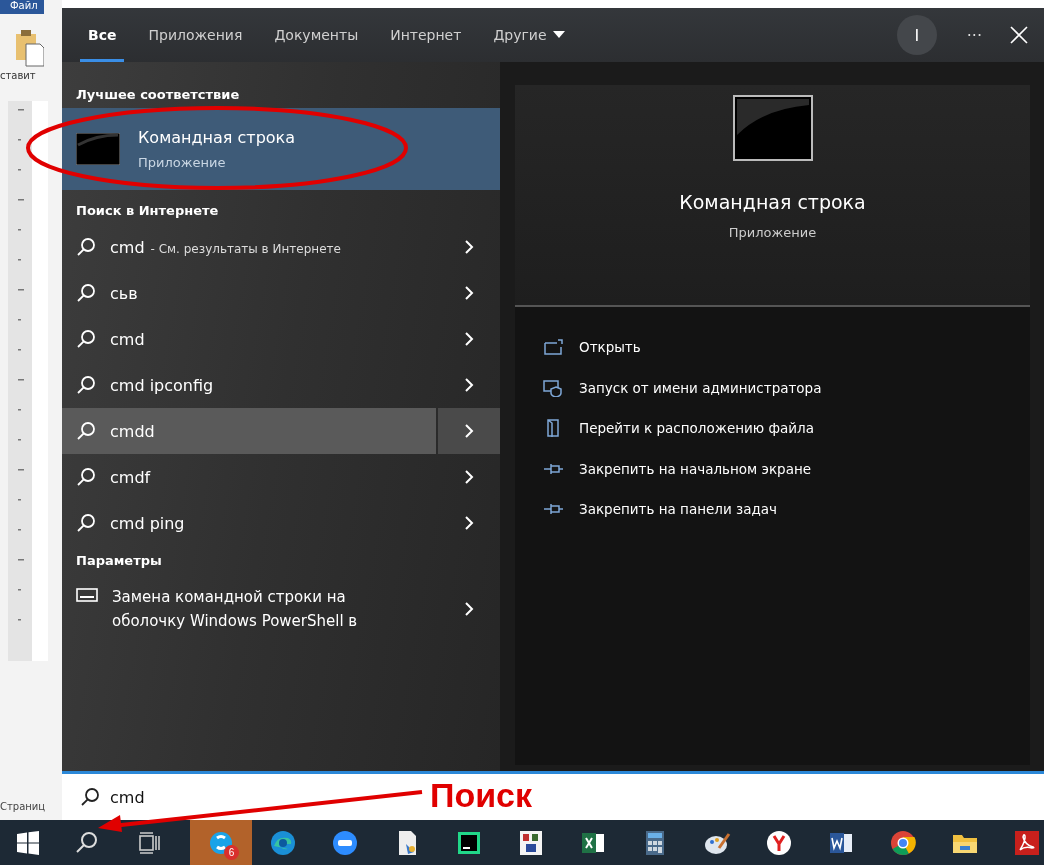 The image size is (1044, 865). I want to click on hint-text: - См. результаты в Интернете, so click(245, 248).